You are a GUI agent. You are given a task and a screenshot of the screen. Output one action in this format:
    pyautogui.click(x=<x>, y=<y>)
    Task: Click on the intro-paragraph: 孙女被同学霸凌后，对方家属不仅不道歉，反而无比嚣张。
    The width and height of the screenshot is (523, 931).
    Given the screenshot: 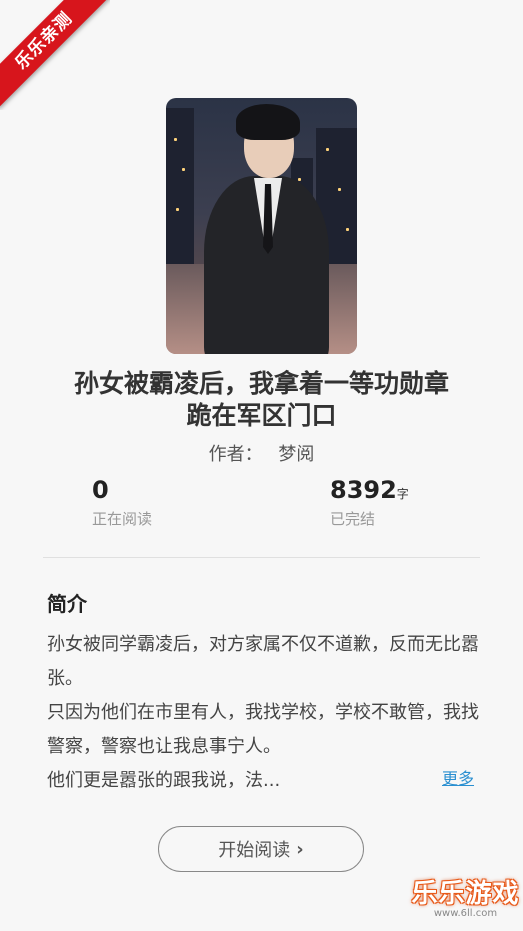 What is the action you would take?
    pyautogui.click(x=263, y=661)
    